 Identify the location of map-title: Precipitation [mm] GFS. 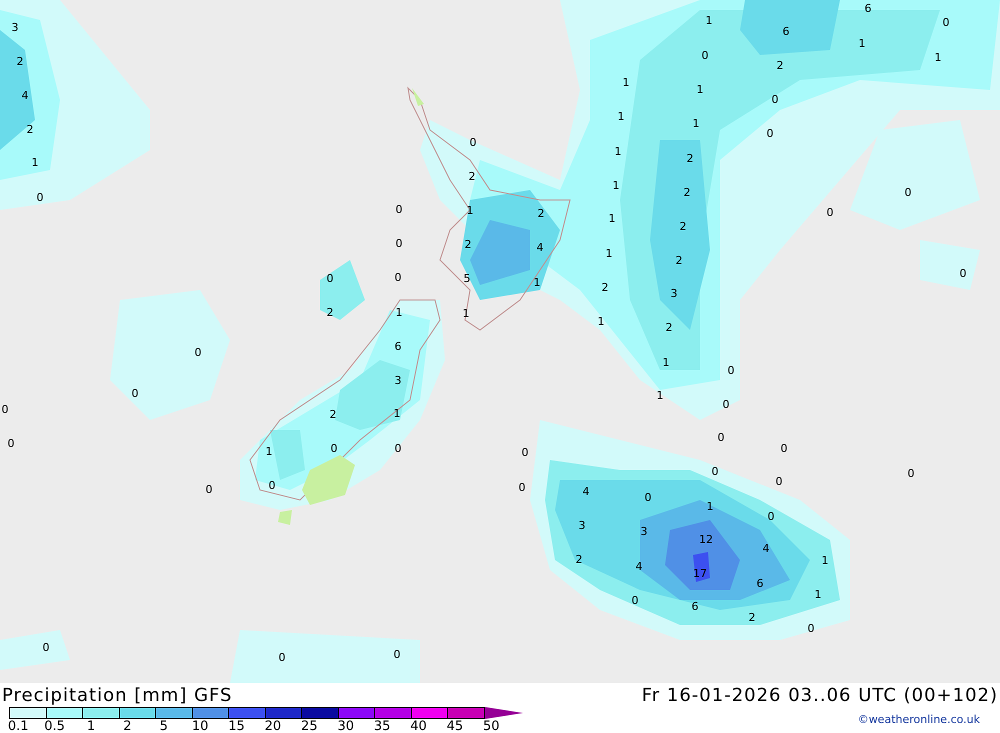
(116, 695).